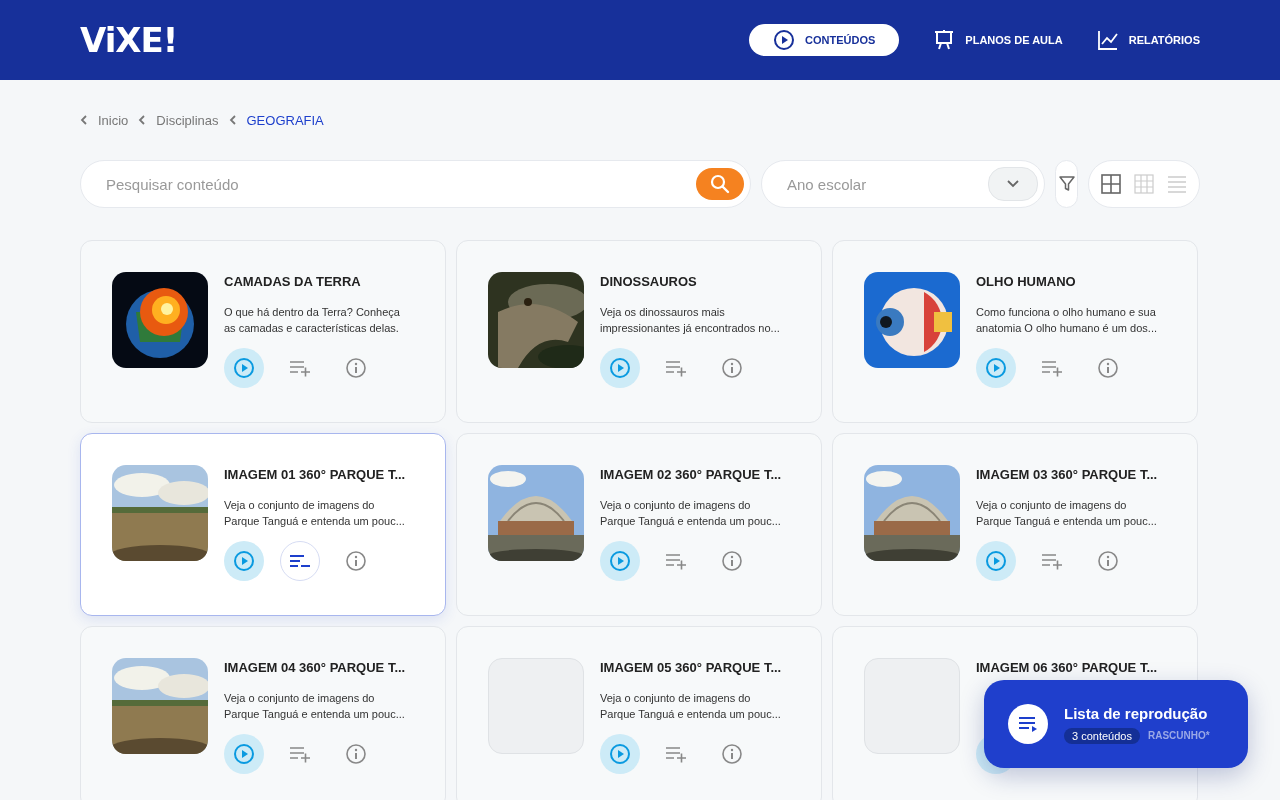 The image size is (1280, 800). I want to click on content-card: CAMADAS DA TERRA O que há dentro da Terra? Conheça as camadas e características delas., so click(263, 331).